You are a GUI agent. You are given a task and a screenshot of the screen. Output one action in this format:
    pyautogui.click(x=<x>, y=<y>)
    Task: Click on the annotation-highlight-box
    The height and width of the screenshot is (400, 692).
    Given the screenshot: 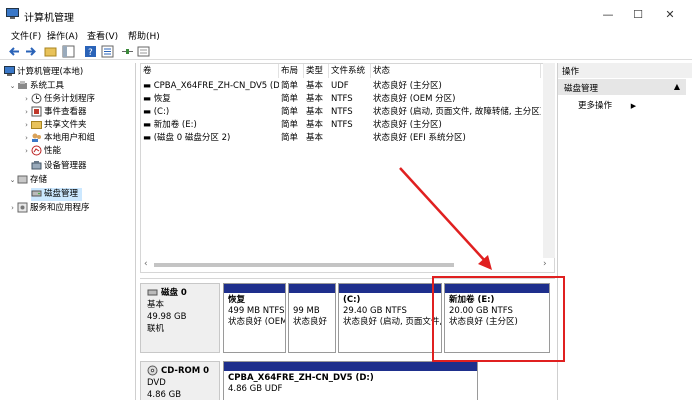 What is the action you would take?
    pyautogui.click(x=498, y=319)
    